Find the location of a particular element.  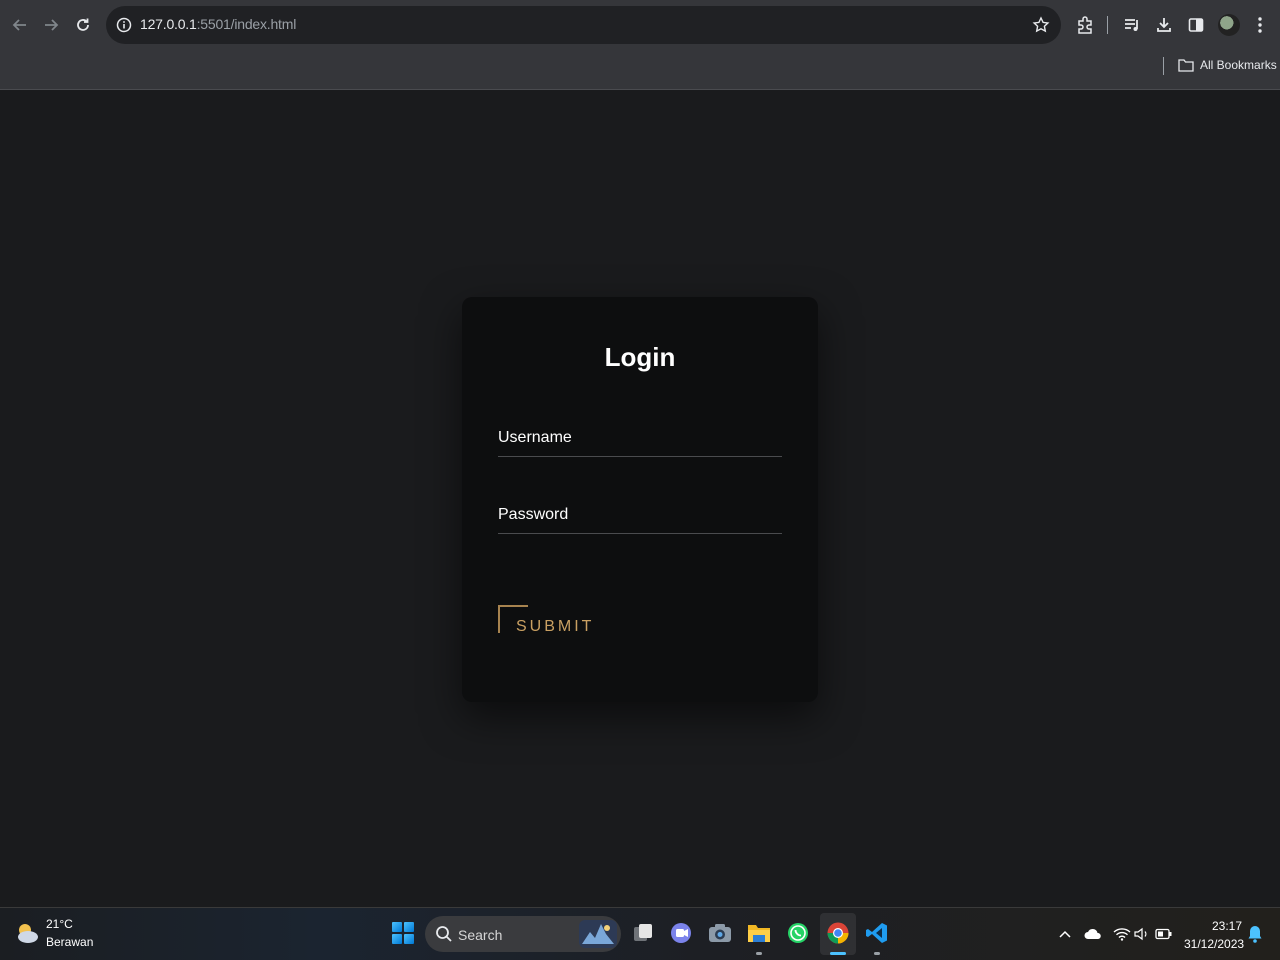

submit-button: SUBMIT is located at coordinates (548, 622).